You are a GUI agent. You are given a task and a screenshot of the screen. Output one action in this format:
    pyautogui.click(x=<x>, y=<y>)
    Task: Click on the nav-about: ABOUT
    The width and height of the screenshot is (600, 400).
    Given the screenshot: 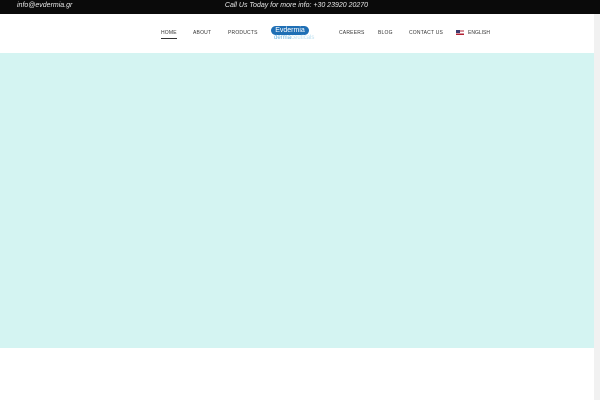 What is the action you would take?
    pyautogui.click(x=202, y=33)
    